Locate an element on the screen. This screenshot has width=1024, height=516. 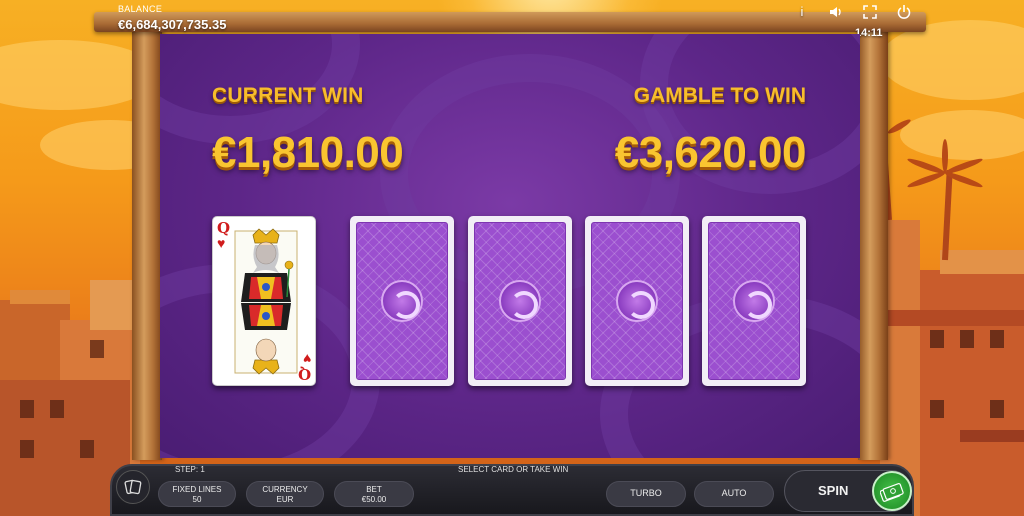
money-icon is located at coordinates (891, 492).